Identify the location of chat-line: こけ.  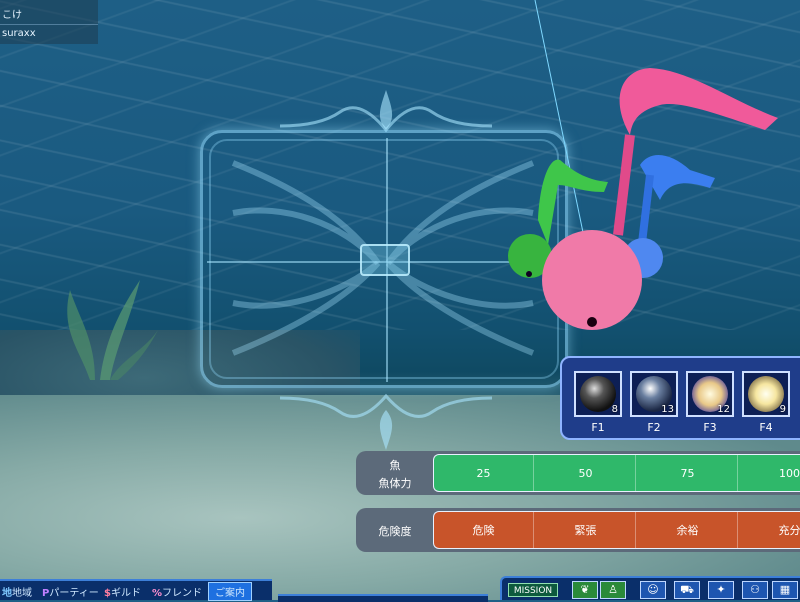
(12, 15).